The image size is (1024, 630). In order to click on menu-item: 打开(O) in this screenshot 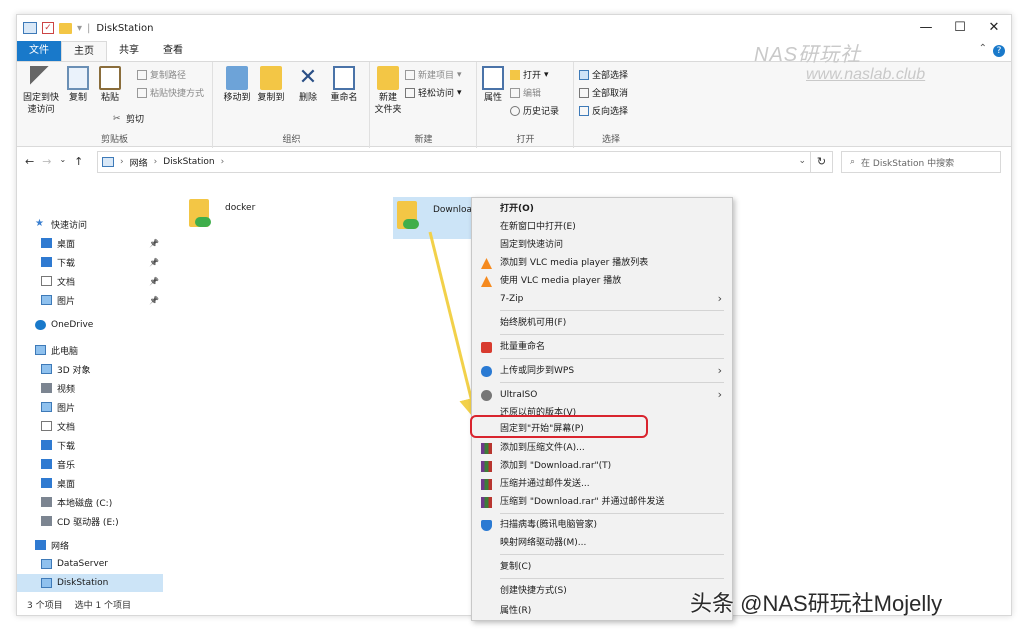, I will do `click(602, 209)`.